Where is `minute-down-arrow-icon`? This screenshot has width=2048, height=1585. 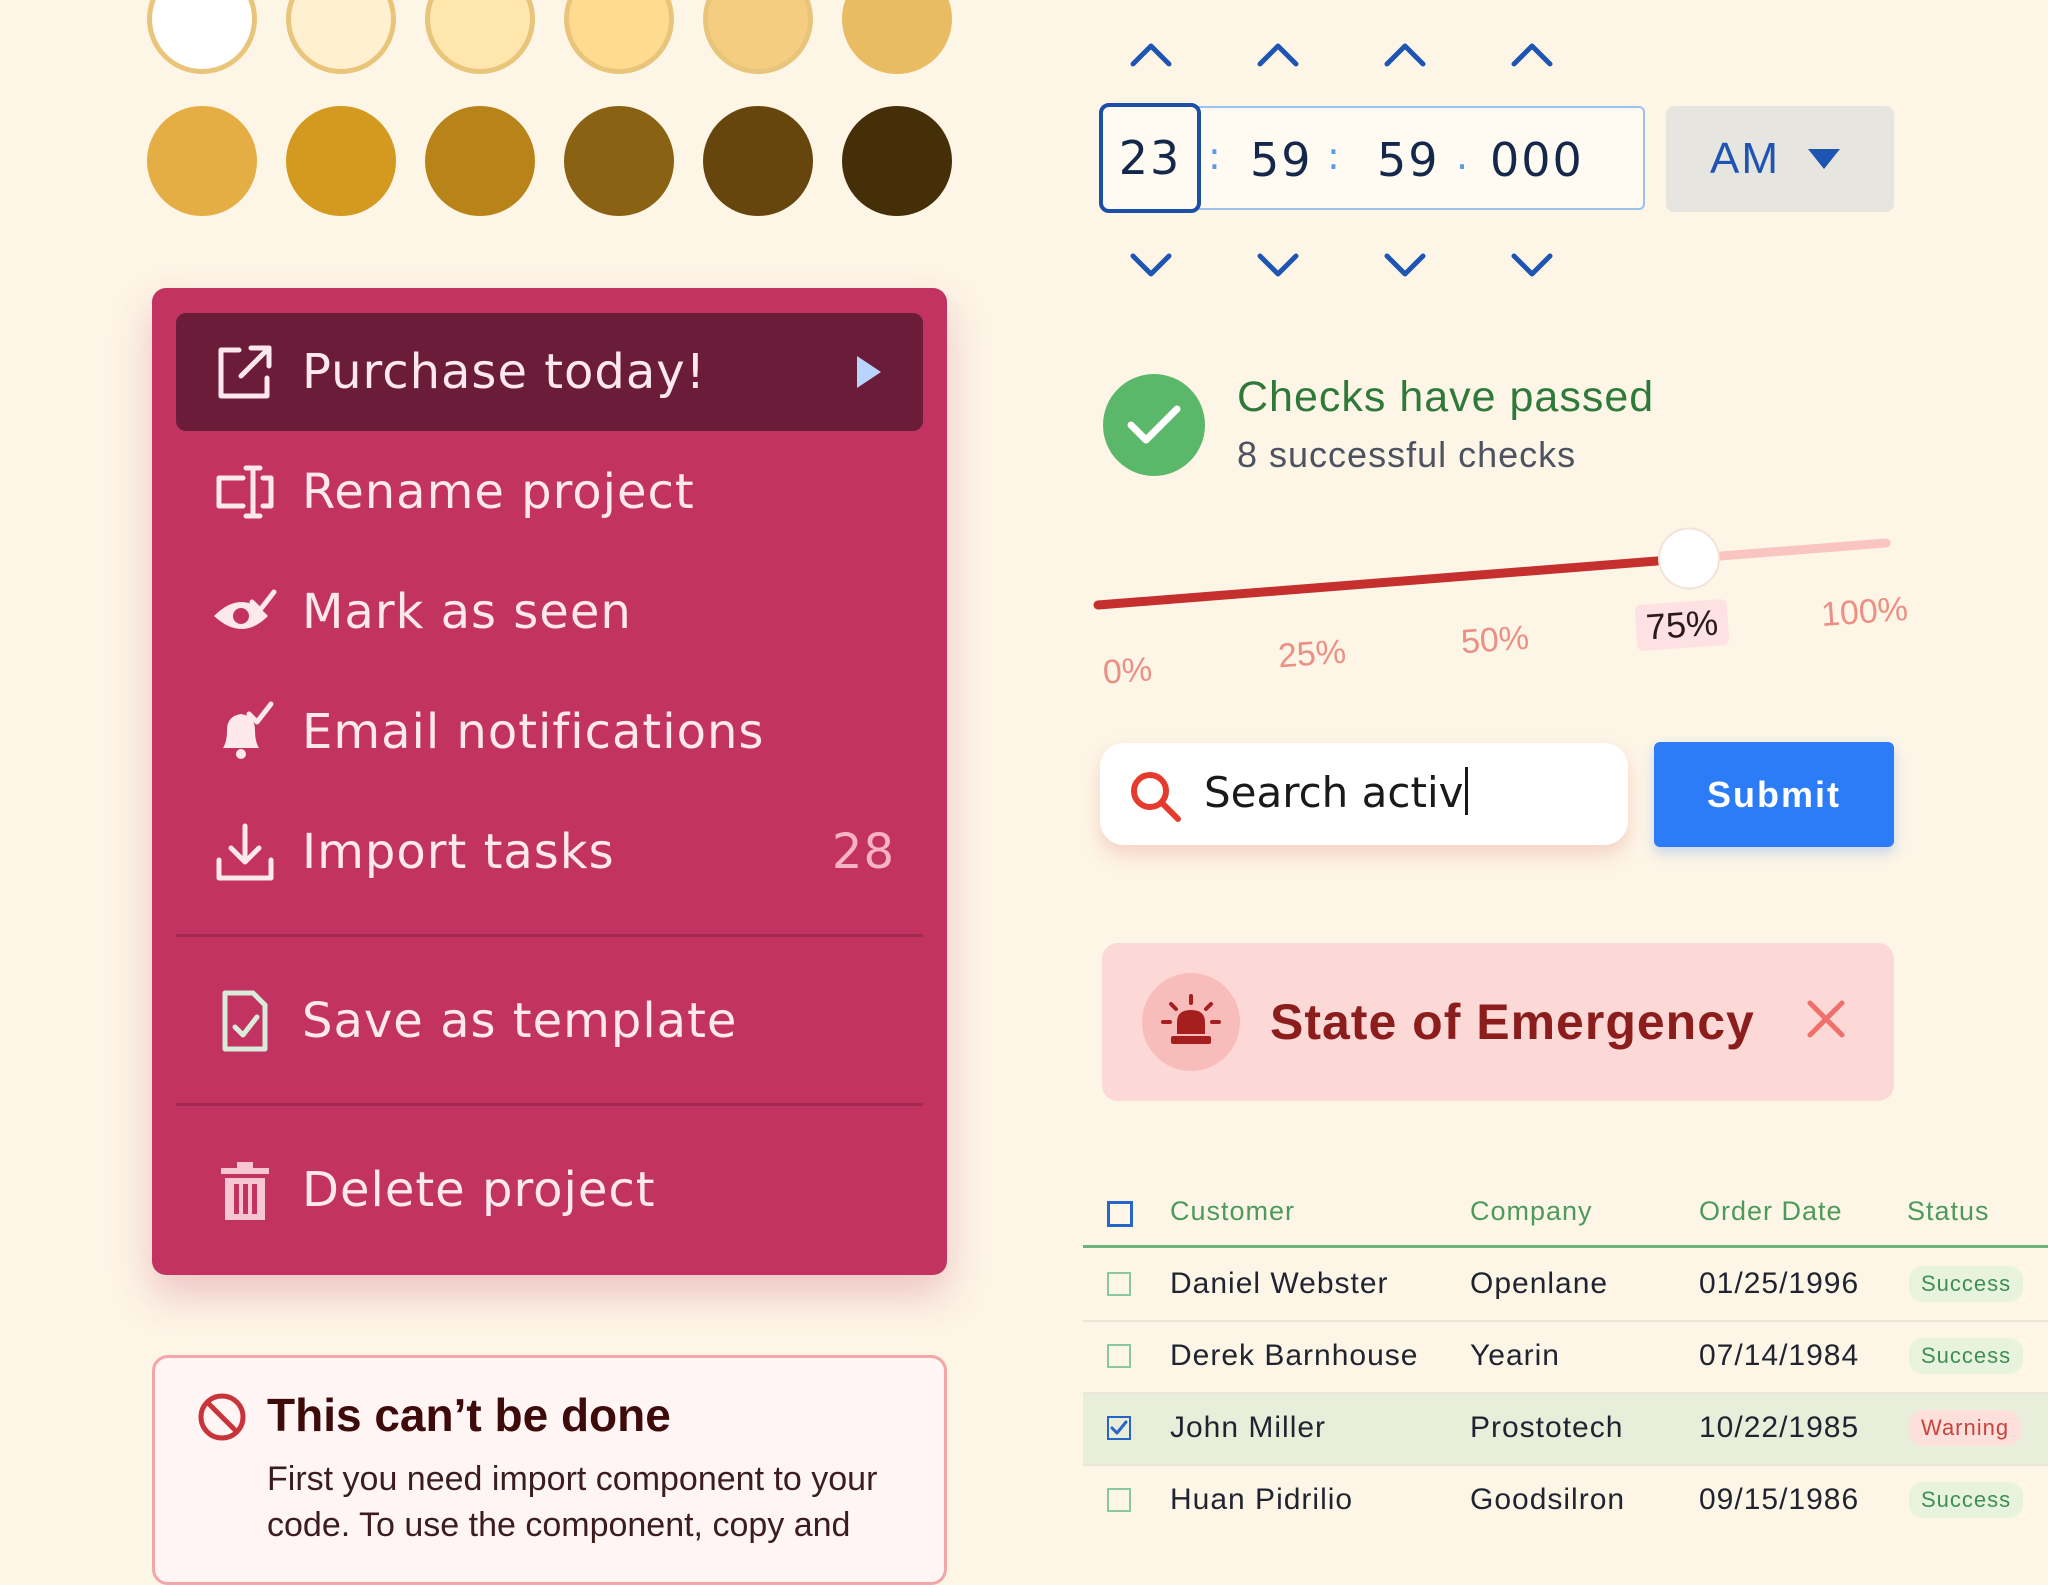 minute-down-arrow-icon is located at coordinates (1278, 265).